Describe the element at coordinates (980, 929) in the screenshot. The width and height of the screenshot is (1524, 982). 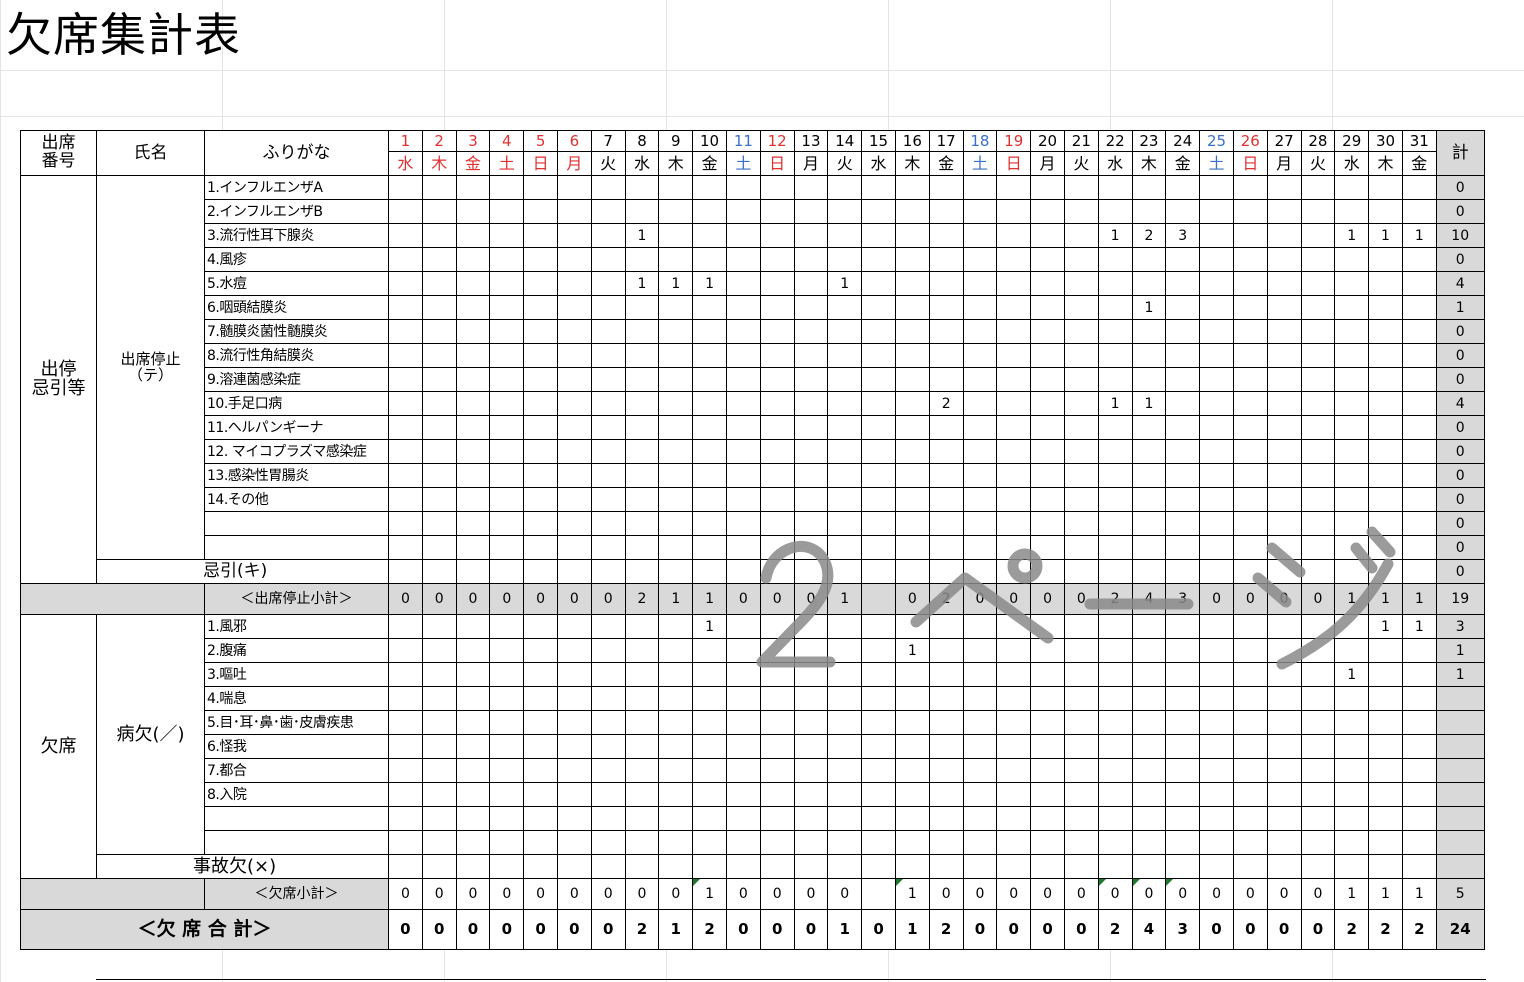
I see `grand-total-cell: 0` at that location.